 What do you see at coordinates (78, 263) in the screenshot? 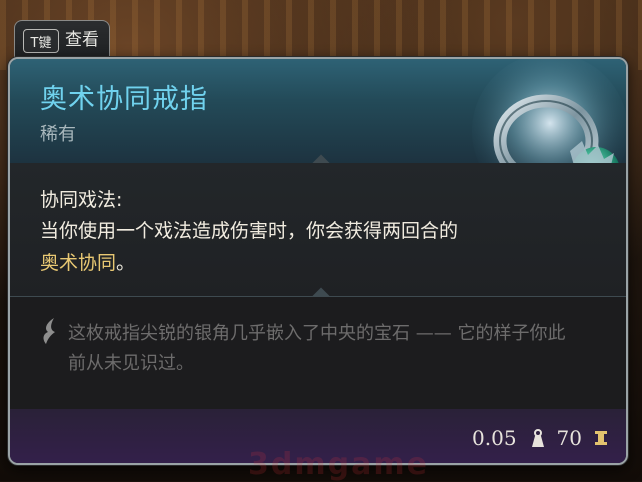
I see `arcane-synergy-keyword: 奥术协同` at bounding box center [78, 263].